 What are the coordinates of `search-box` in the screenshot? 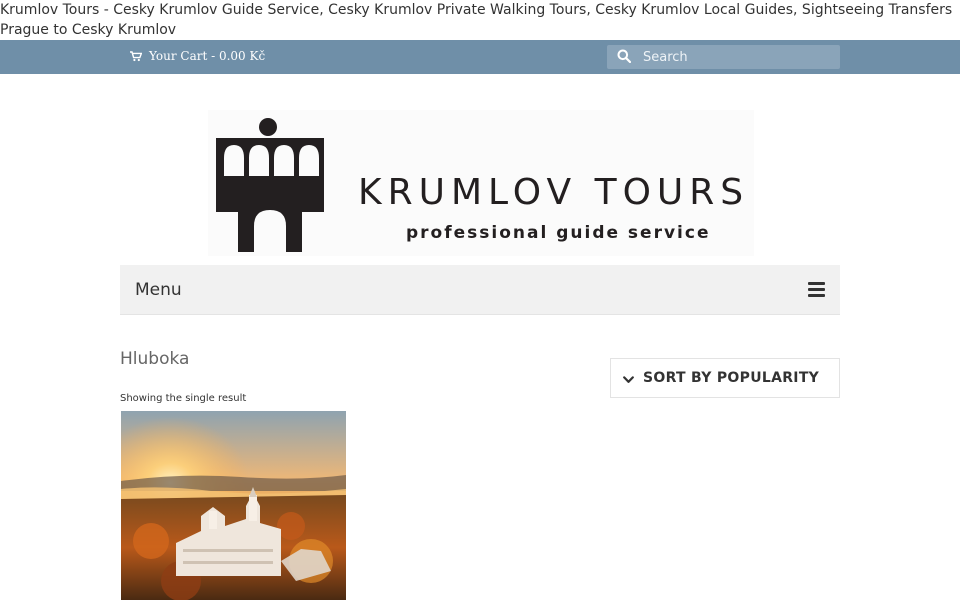 It's located at (723, 57).